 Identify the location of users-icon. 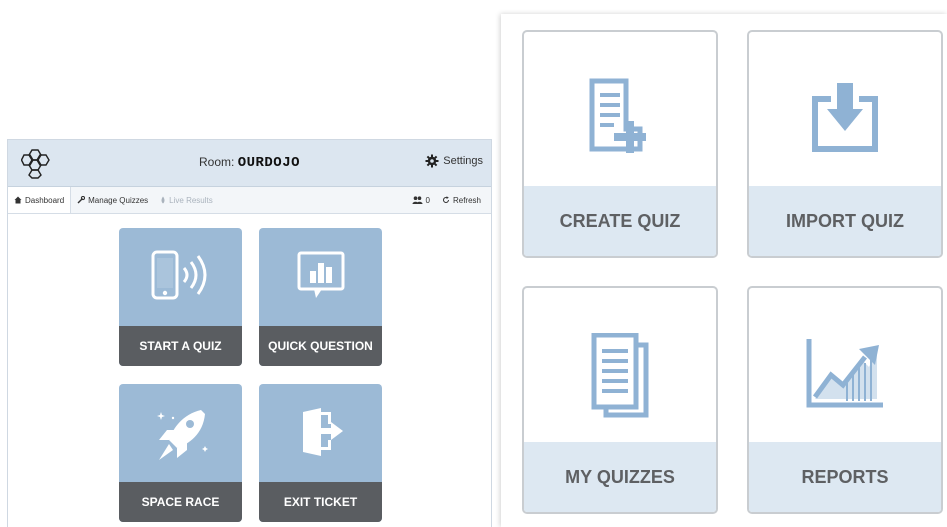
(417, 200).